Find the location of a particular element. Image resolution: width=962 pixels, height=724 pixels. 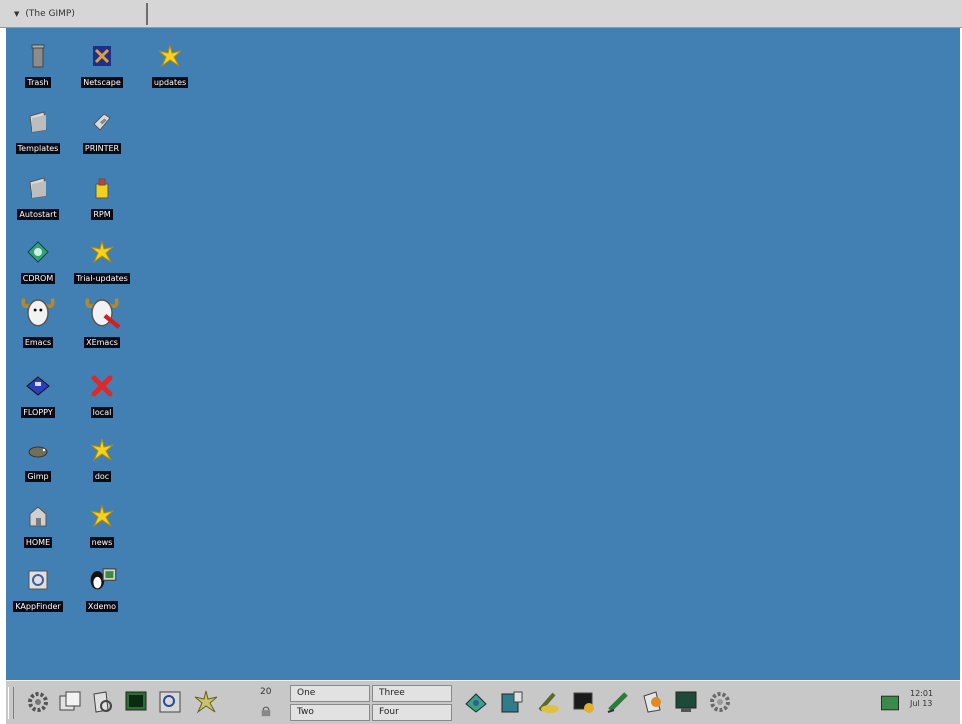

search-icon is located at coordinates (170, 702).